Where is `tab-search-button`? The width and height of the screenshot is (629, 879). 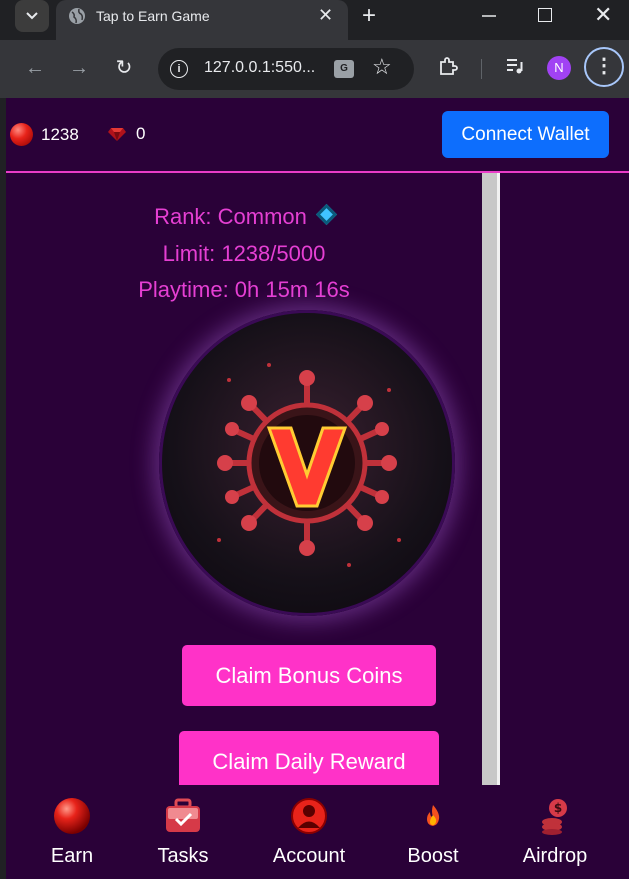
tab-search-button is located at coordinates (32, 16).